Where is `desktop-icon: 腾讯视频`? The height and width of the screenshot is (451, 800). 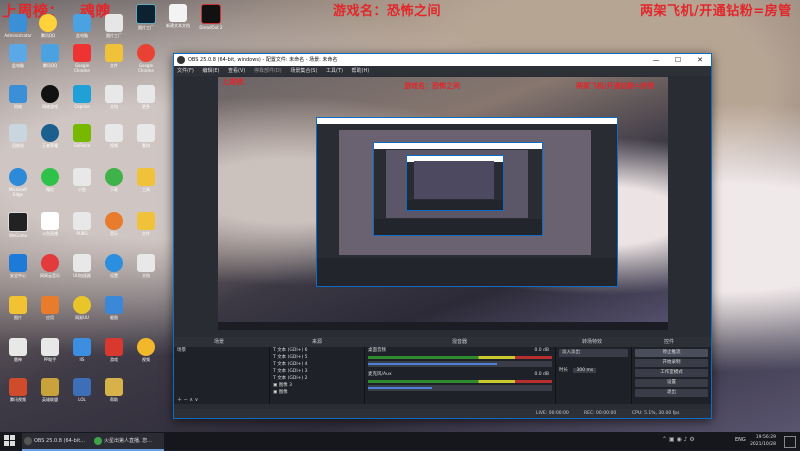 desktop-icon: 腾讯视频 is located at coordinates (18, 395).